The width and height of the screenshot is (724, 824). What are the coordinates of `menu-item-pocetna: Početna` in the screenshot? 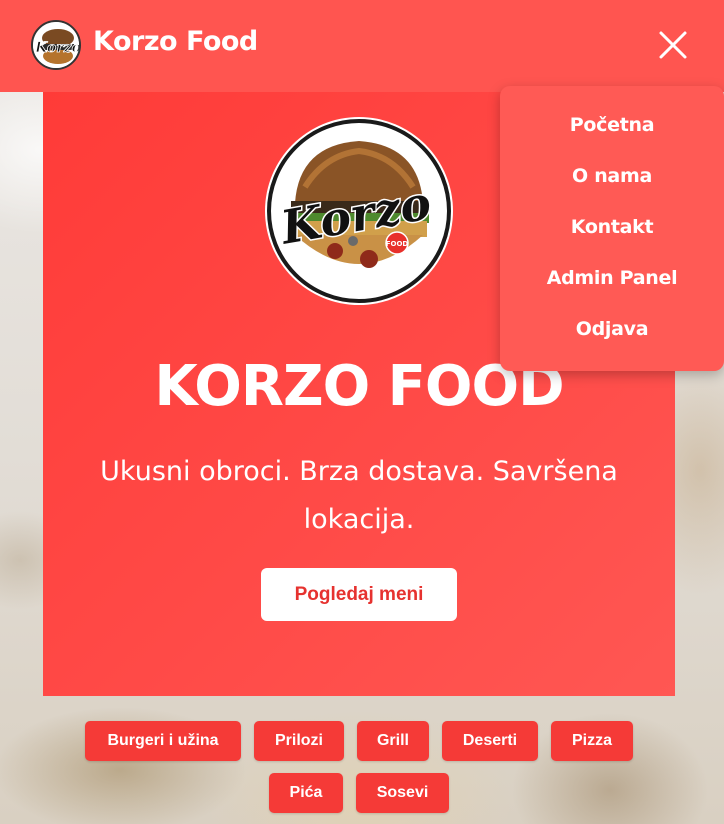 It's located at (612, 125).